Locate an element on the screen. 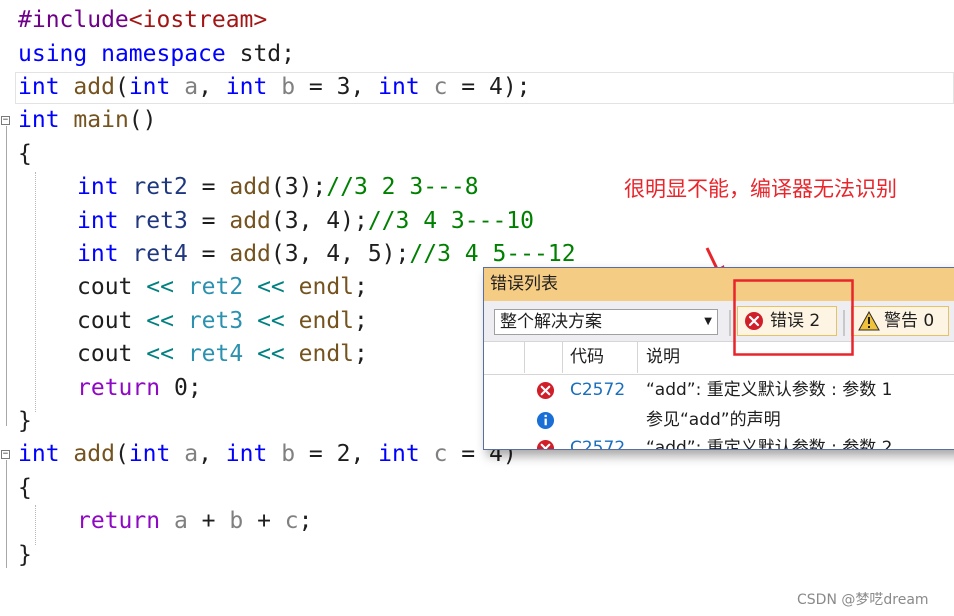  error-row: C2572 “add”: 重定义默认参数 : 参数 2 is located at coordinates (719, 441).